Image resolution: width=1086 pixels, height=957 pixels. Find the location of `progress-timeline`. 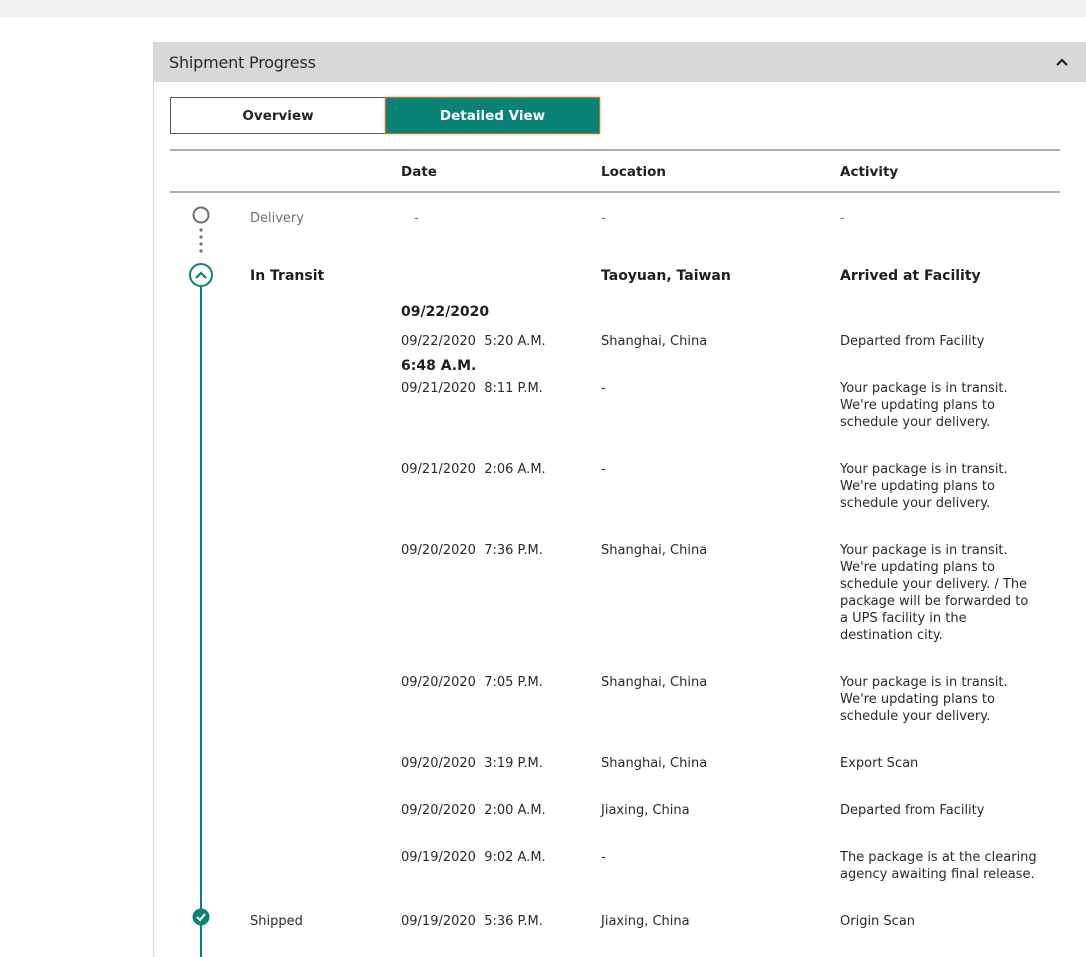

progress-timeline is located at coordinates (204, 499).